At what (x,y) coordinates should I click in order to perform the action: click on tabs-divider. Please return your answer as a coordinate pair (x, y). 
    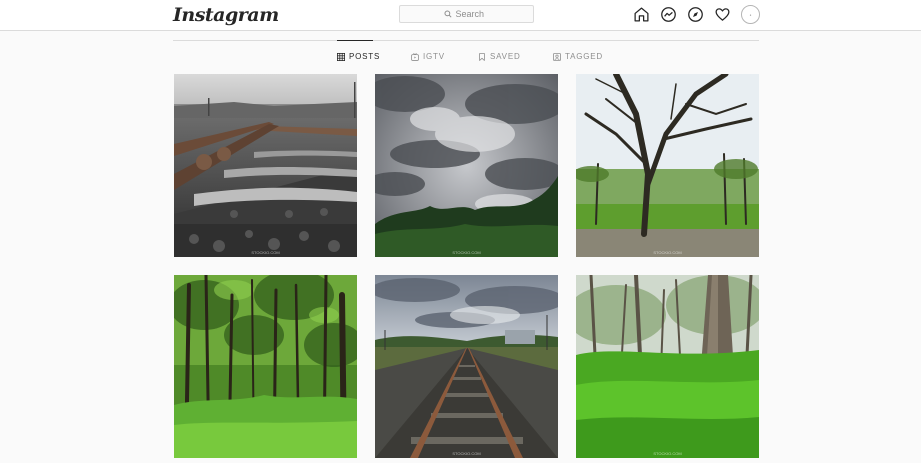
    Looking at the image, I should click on (466, 40).